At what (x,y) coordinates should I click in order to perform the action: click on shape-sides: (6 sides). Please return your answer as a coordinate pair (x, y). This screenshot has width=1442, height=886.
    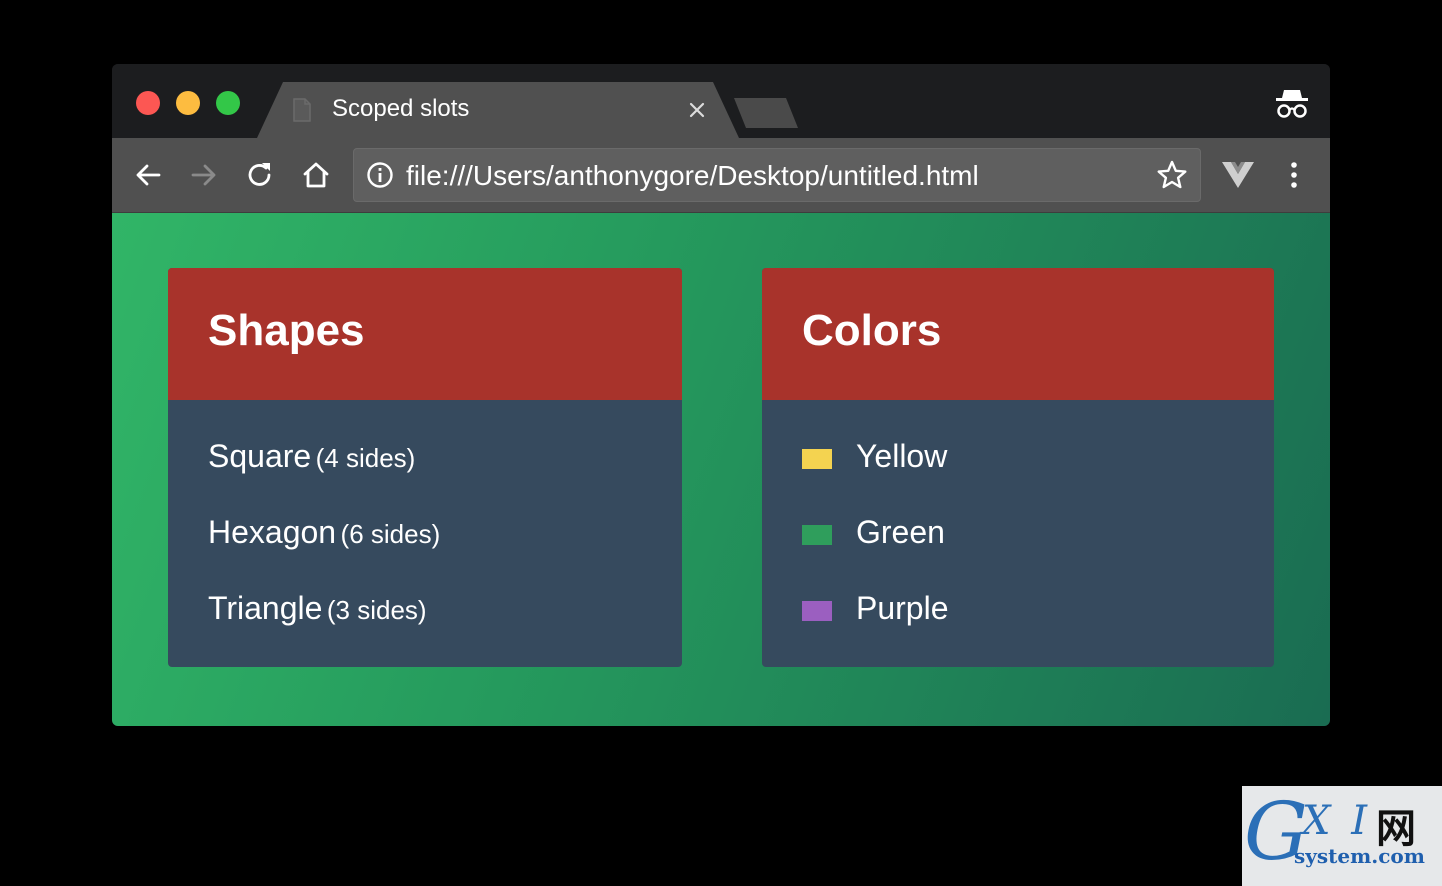
    Looking at the image, I should click on (390, 534).